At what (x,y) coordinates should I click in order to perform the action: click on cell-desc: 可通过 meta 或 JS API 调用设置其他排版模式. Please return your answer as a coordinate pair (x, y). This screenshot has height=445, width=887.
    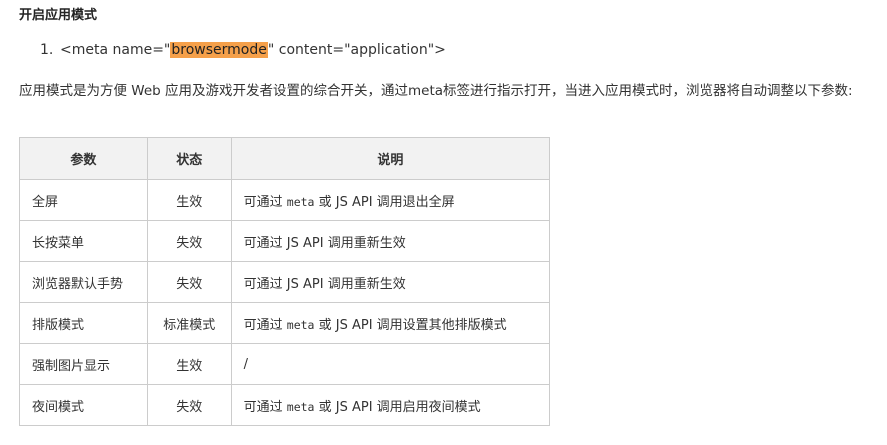
    Looking at the image, I should click on (390, 323).